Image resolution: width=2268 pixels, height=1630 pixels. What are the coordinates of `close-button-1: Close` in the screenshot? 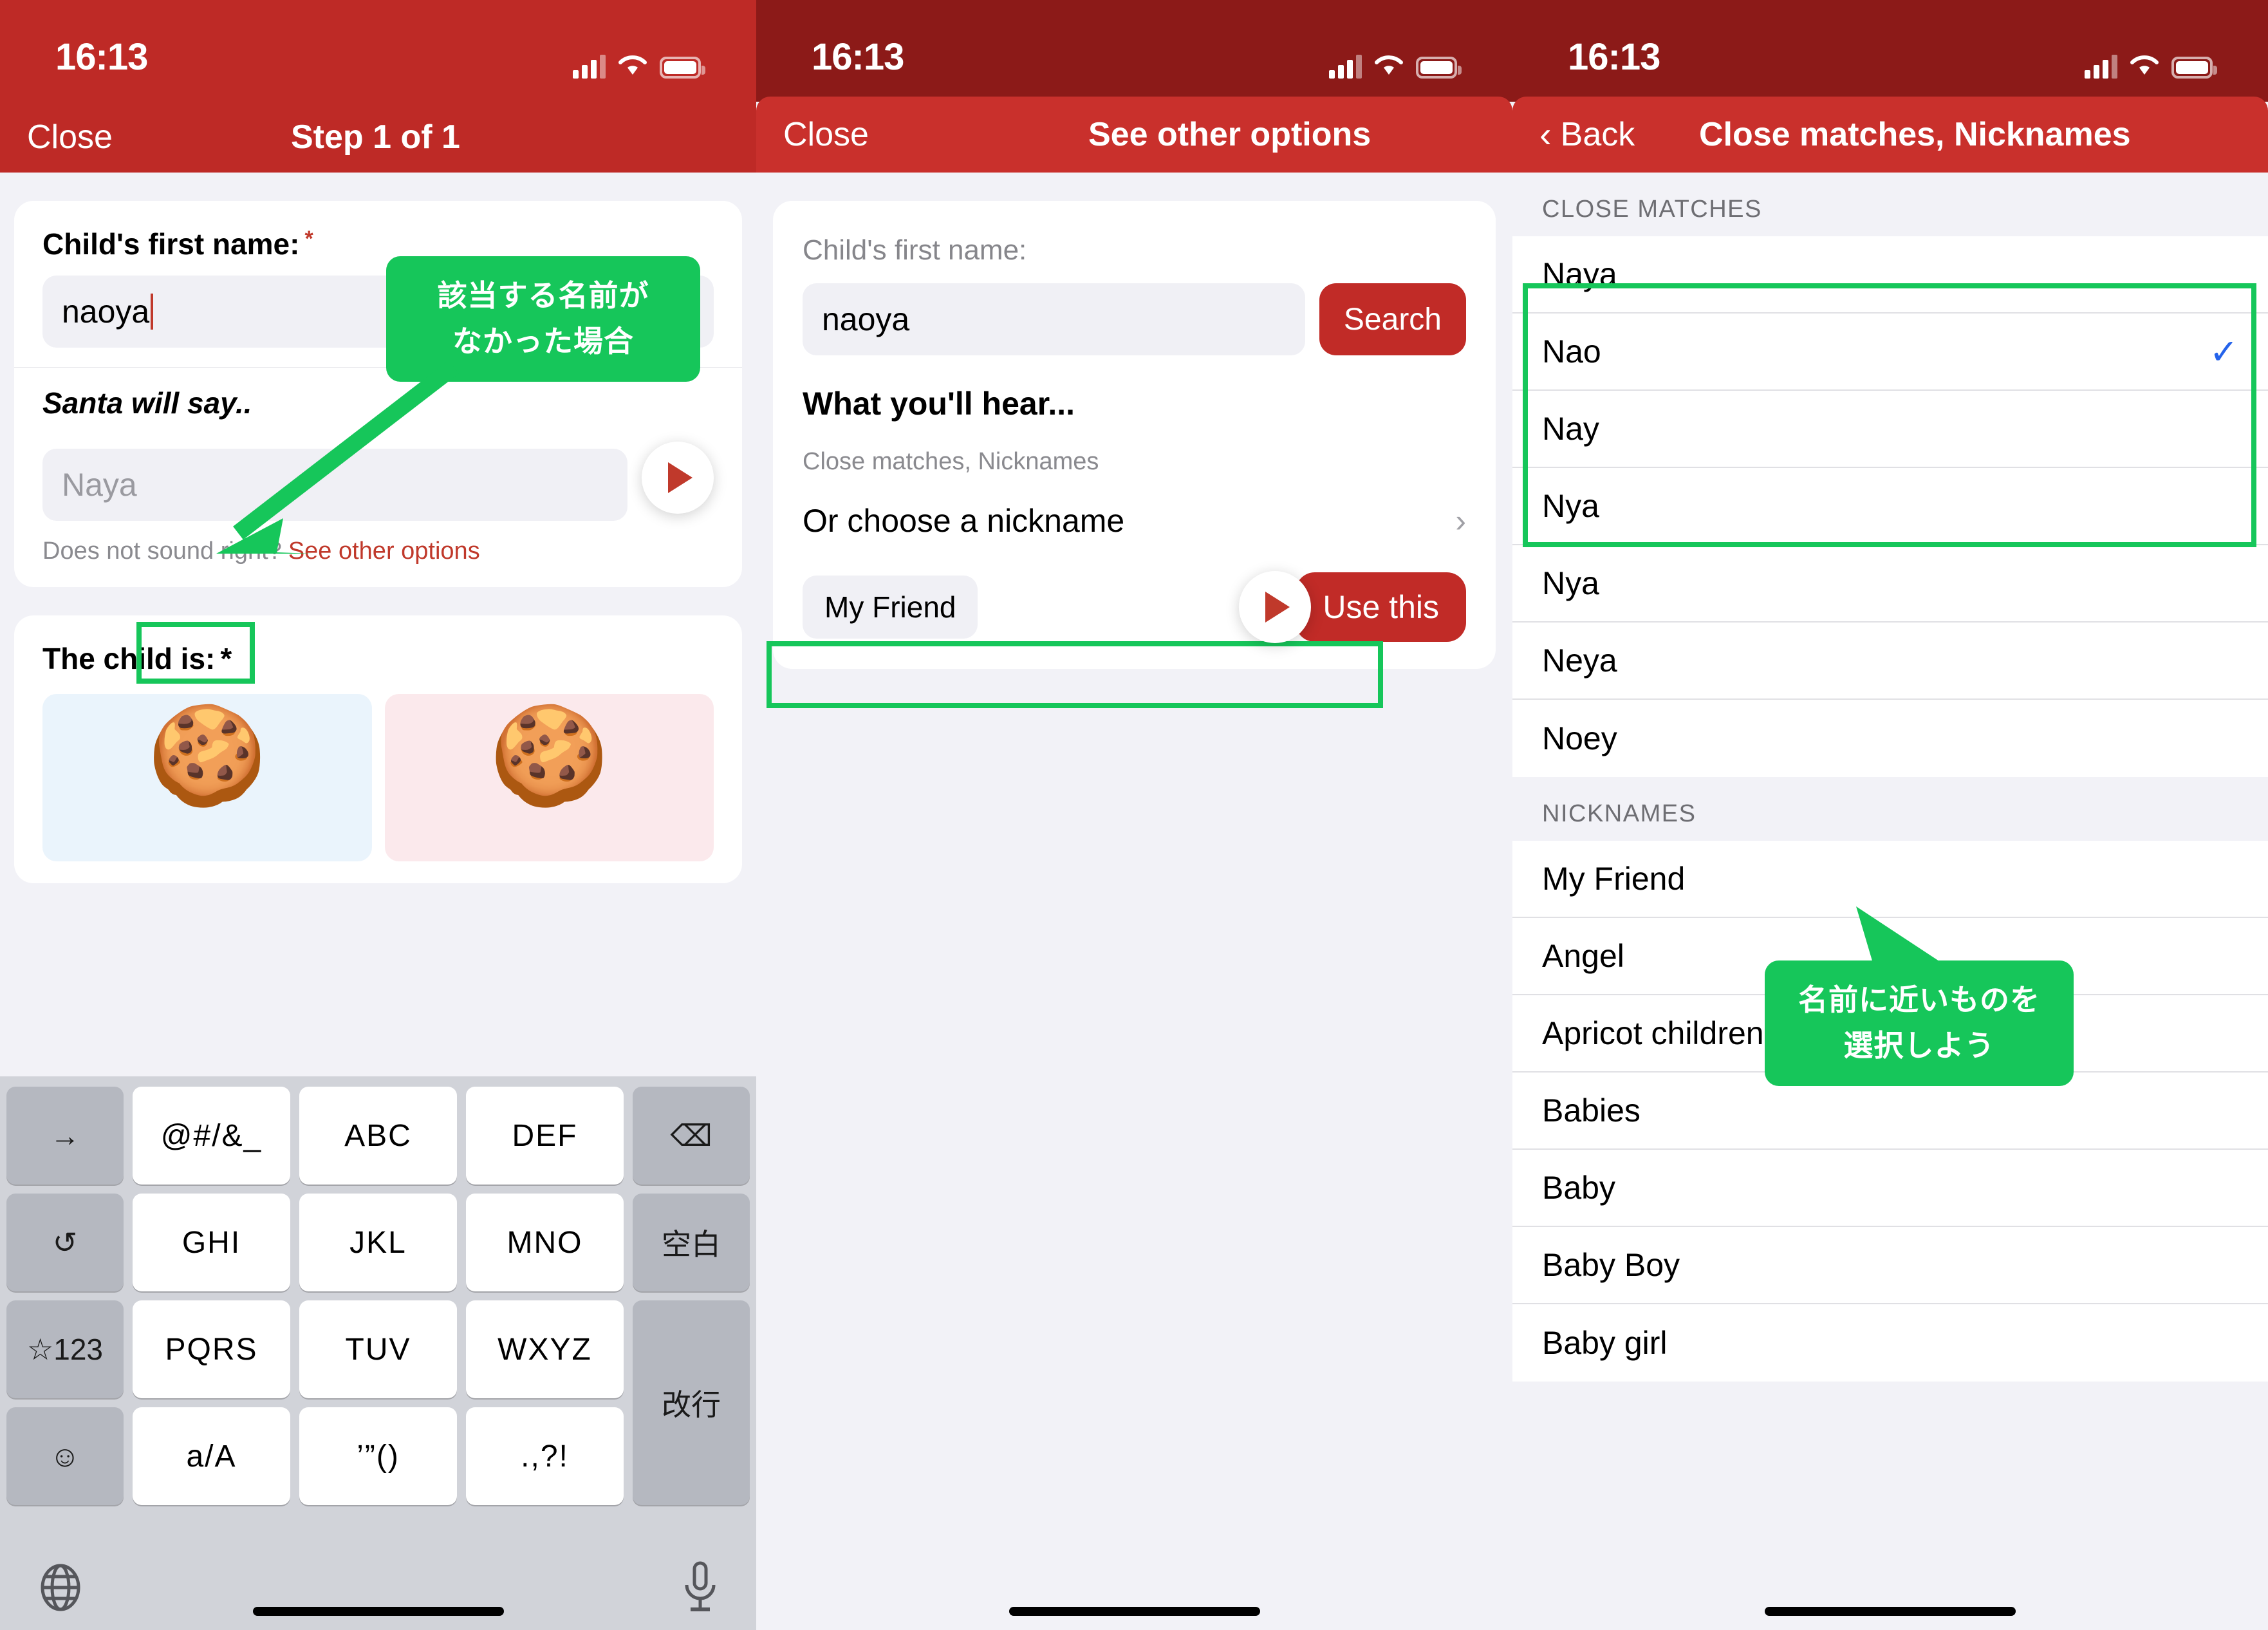 It's located at (70, 137).